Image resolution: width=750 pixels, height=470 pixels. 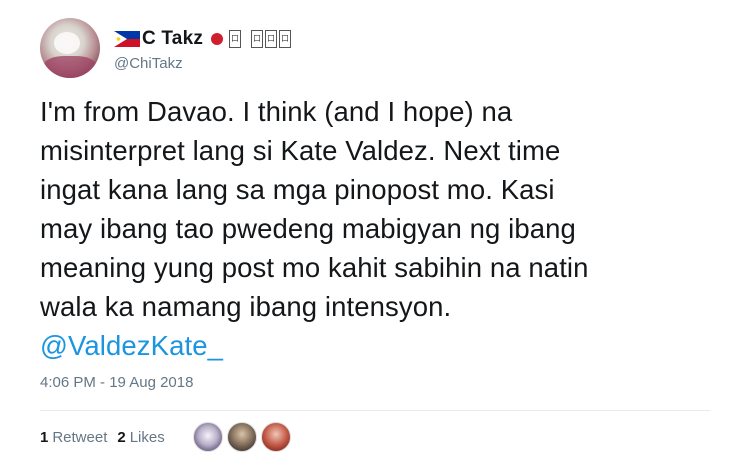 I want to click on divider, so click(x=375, y=410).